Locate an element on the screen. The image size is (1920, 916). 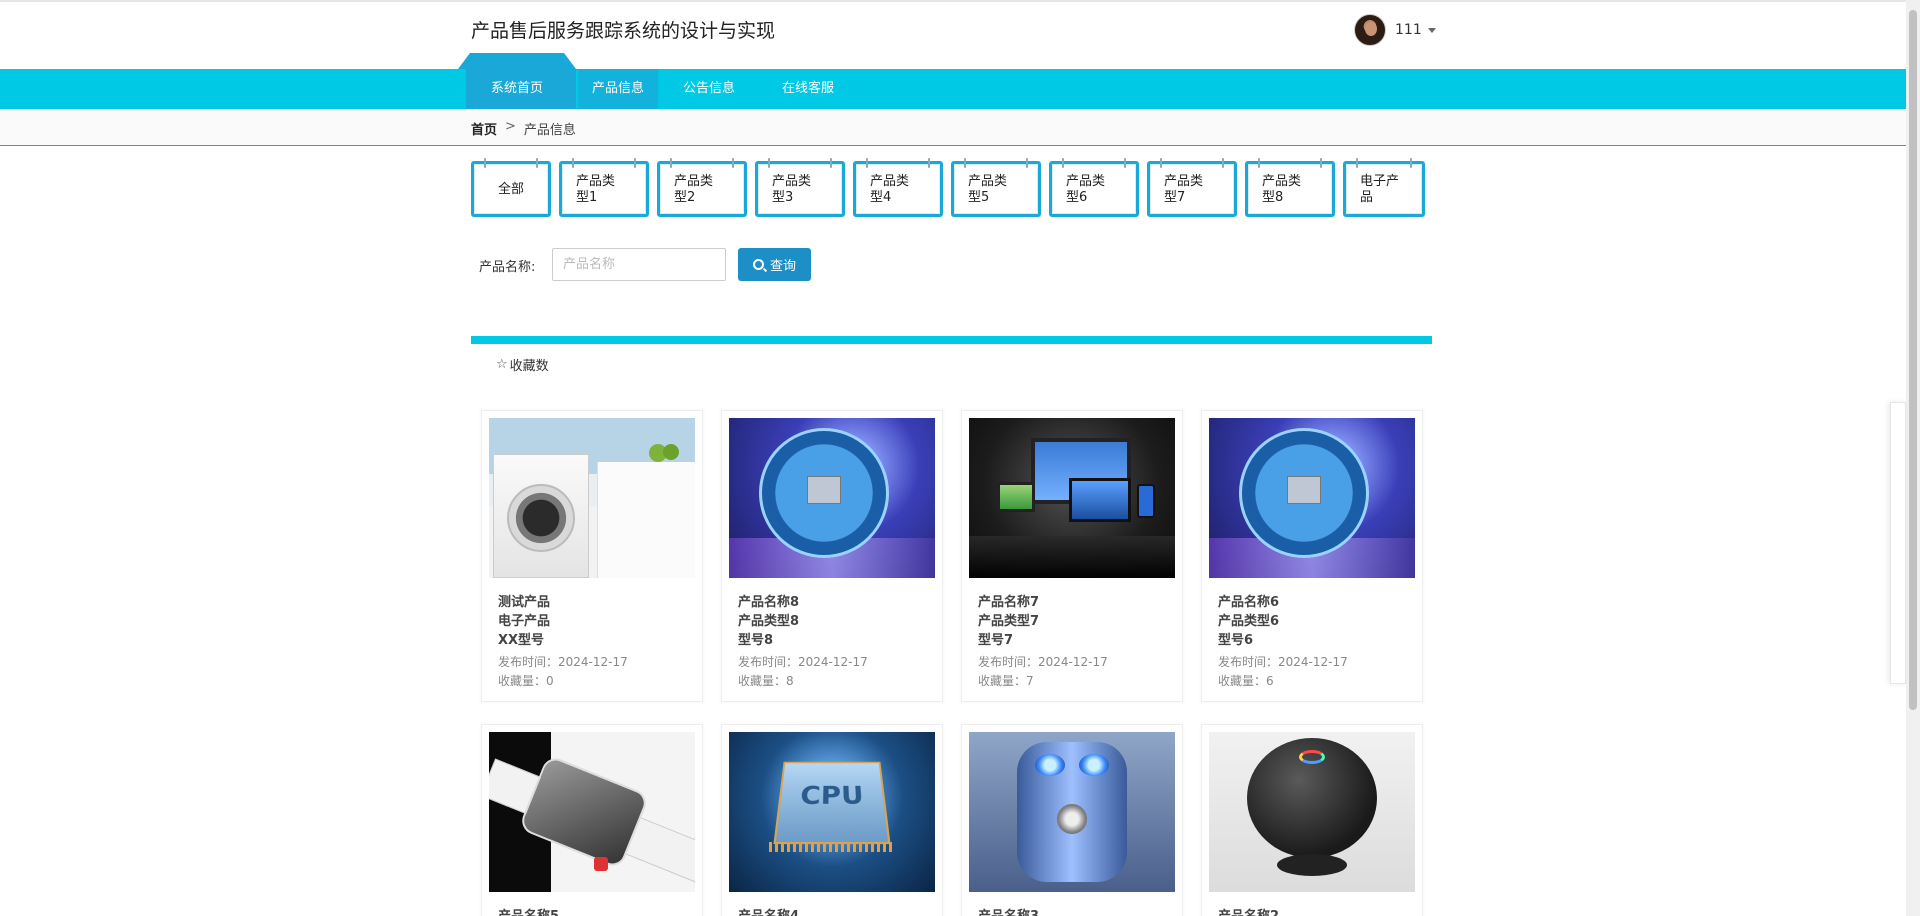
scrollbar is located at coordinates (1913, 458).